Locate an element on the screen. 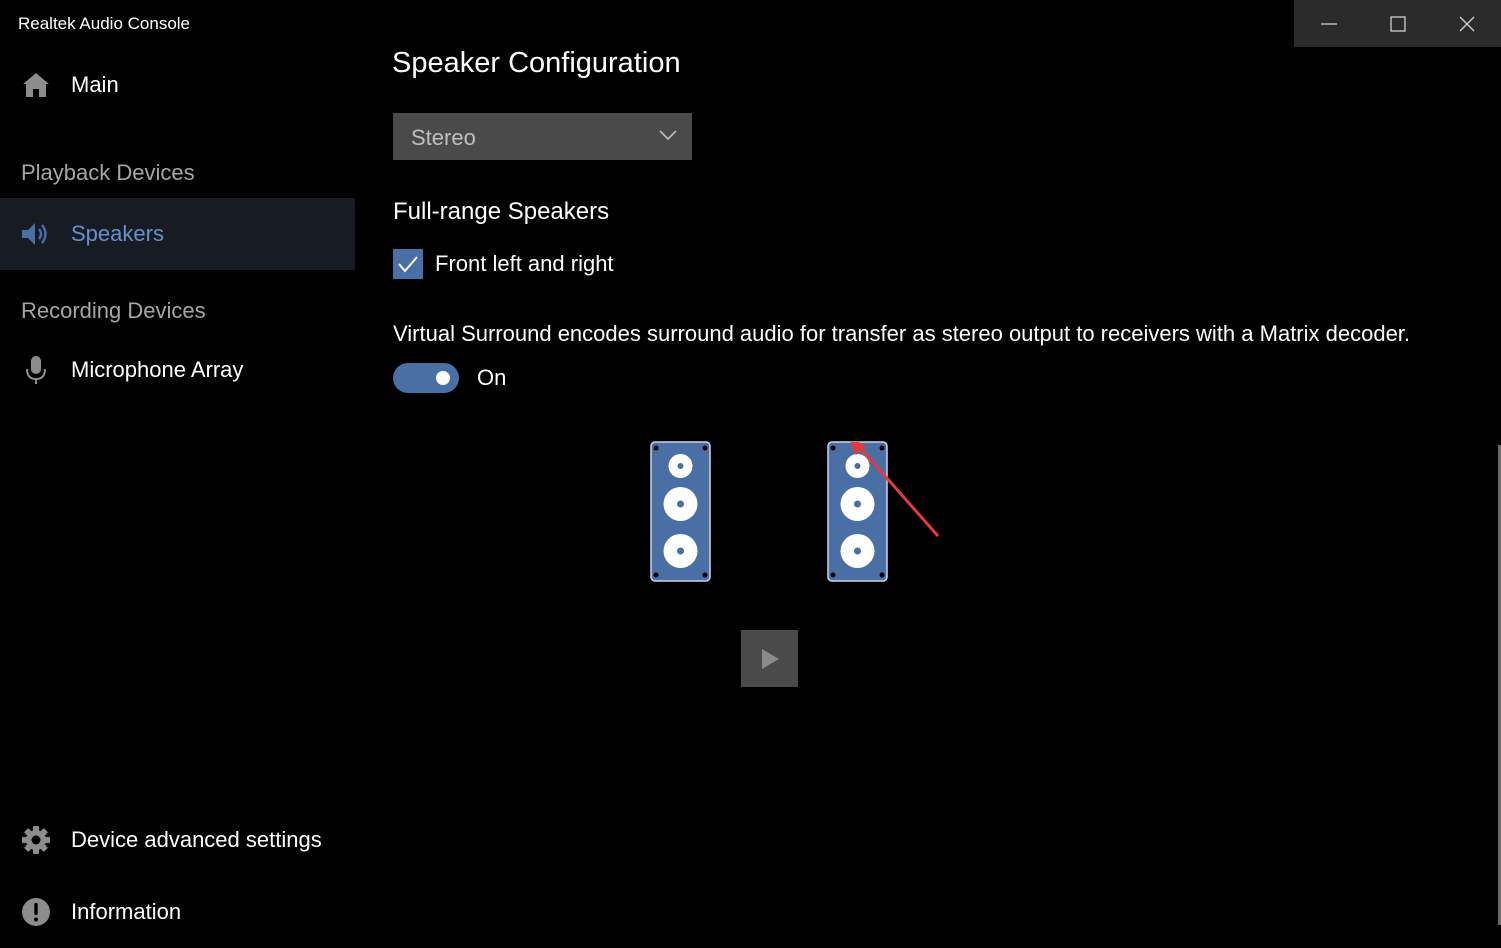 This screenshot has height=948, width=1501. gear-icon is located at coordinates (36, 840).